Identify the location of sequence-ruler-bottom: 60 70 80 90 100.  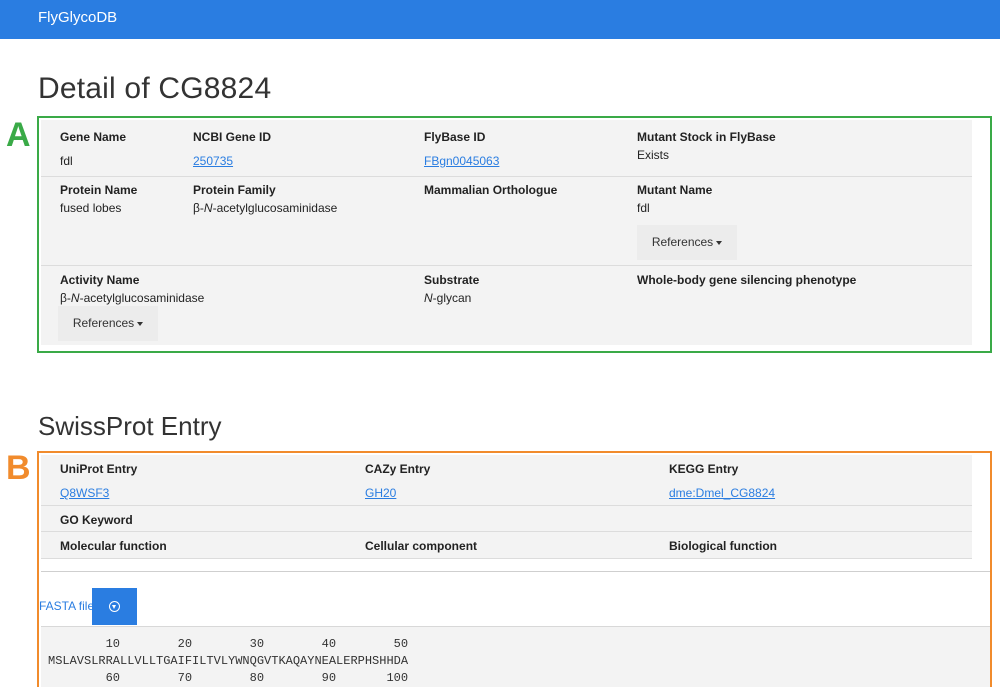
(228, 678).